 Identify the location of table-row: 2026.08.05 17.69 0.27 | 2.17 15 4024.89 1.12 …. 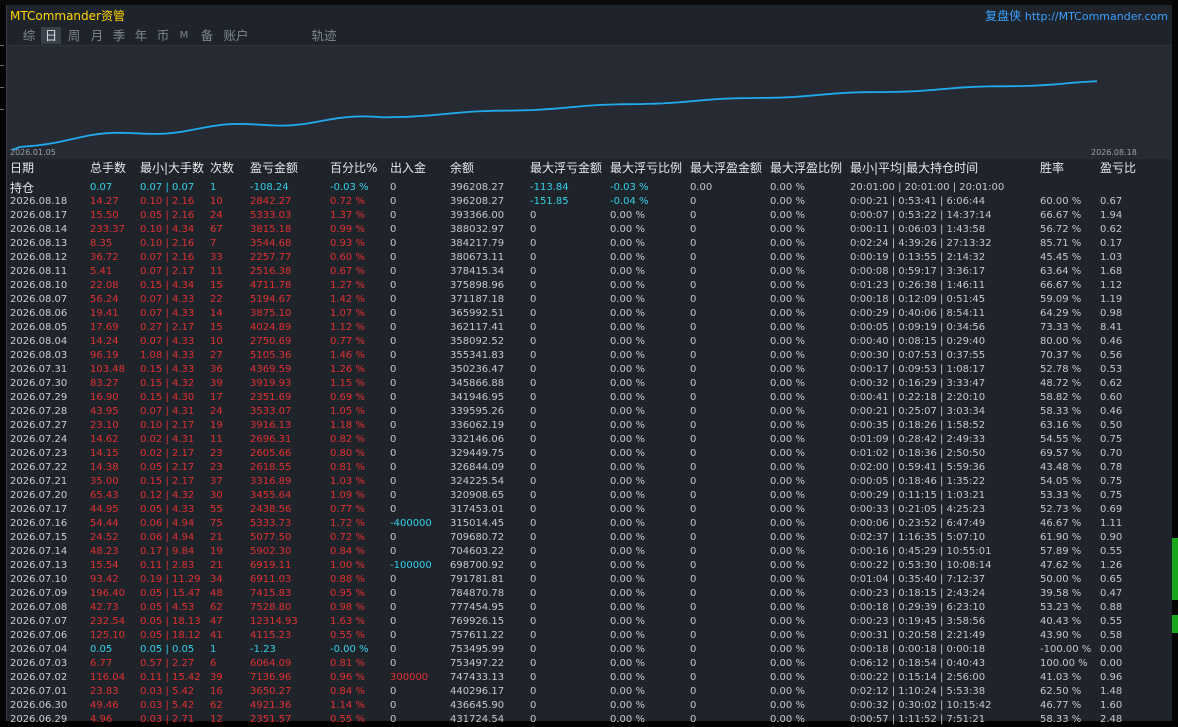
(589, 328).